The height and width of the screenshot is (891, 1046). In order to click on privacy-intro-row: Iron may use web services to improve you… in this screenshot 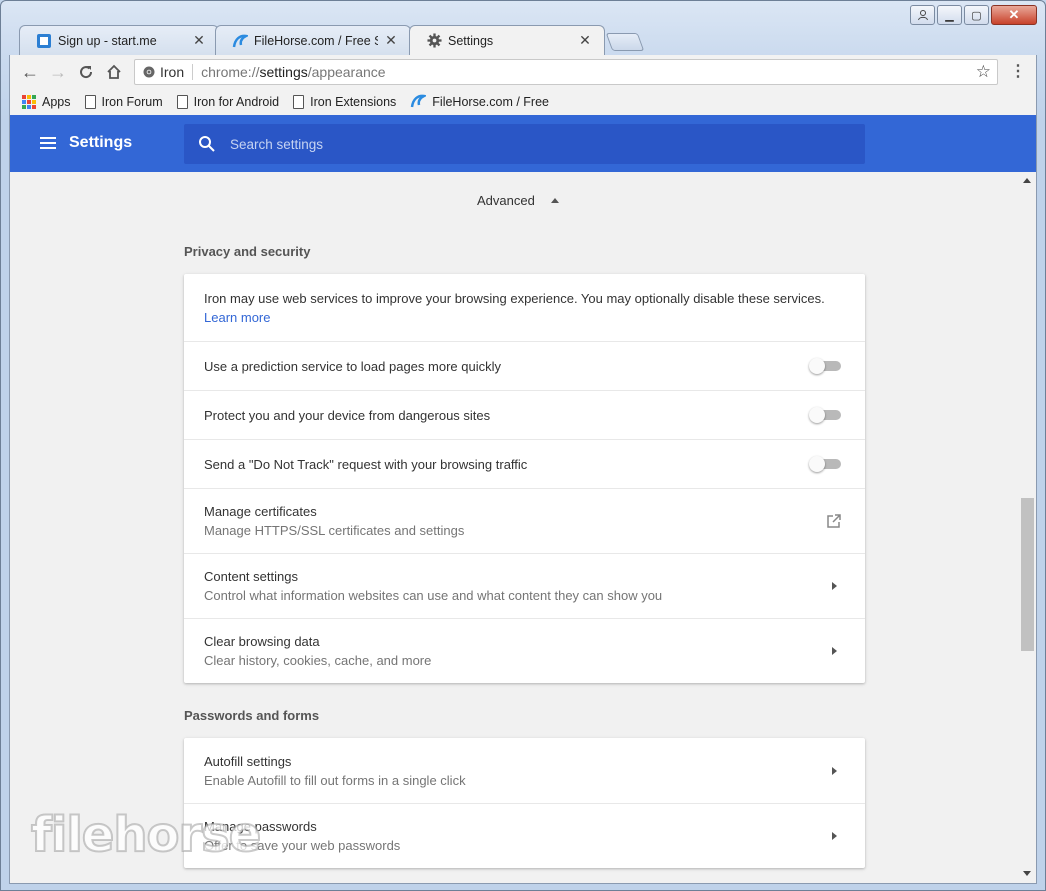, I will do `click(524, 307)`.